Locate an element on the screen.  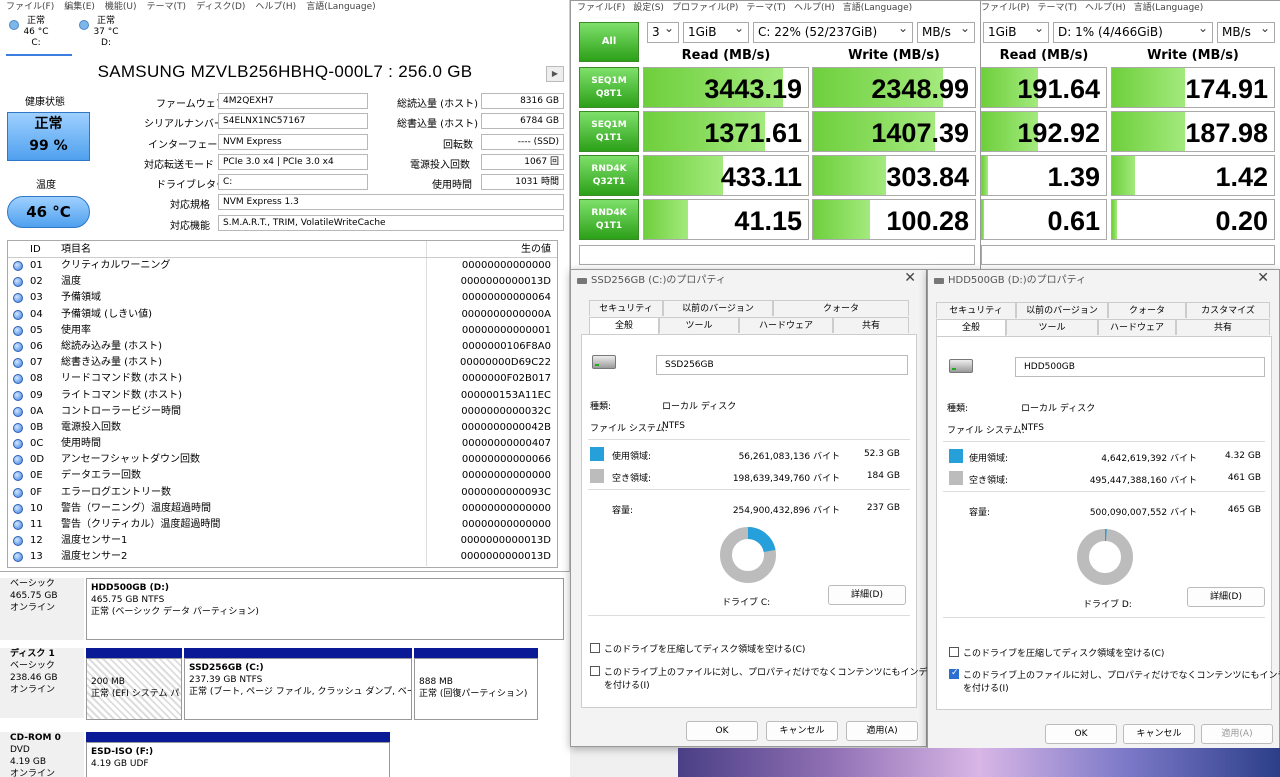
smart-row: 02 温度 0000000000013D is located at coordinates (282, 282).